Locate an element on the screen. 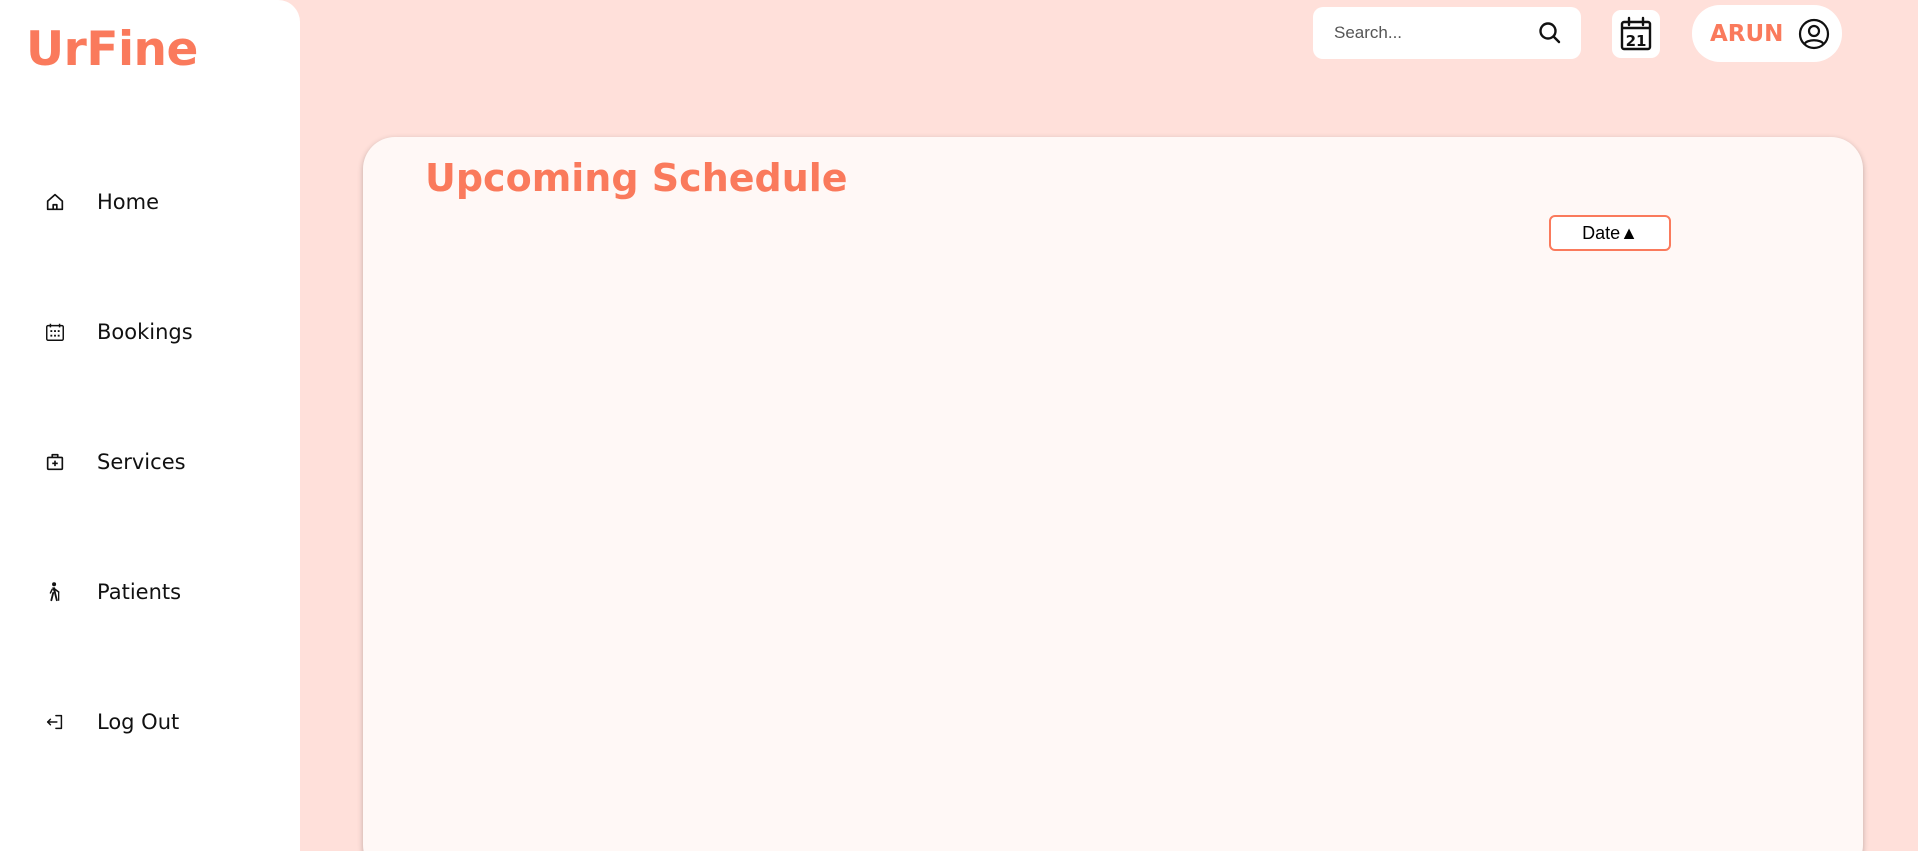  calendar-button: 21 is located at coordinates (1636, 34).